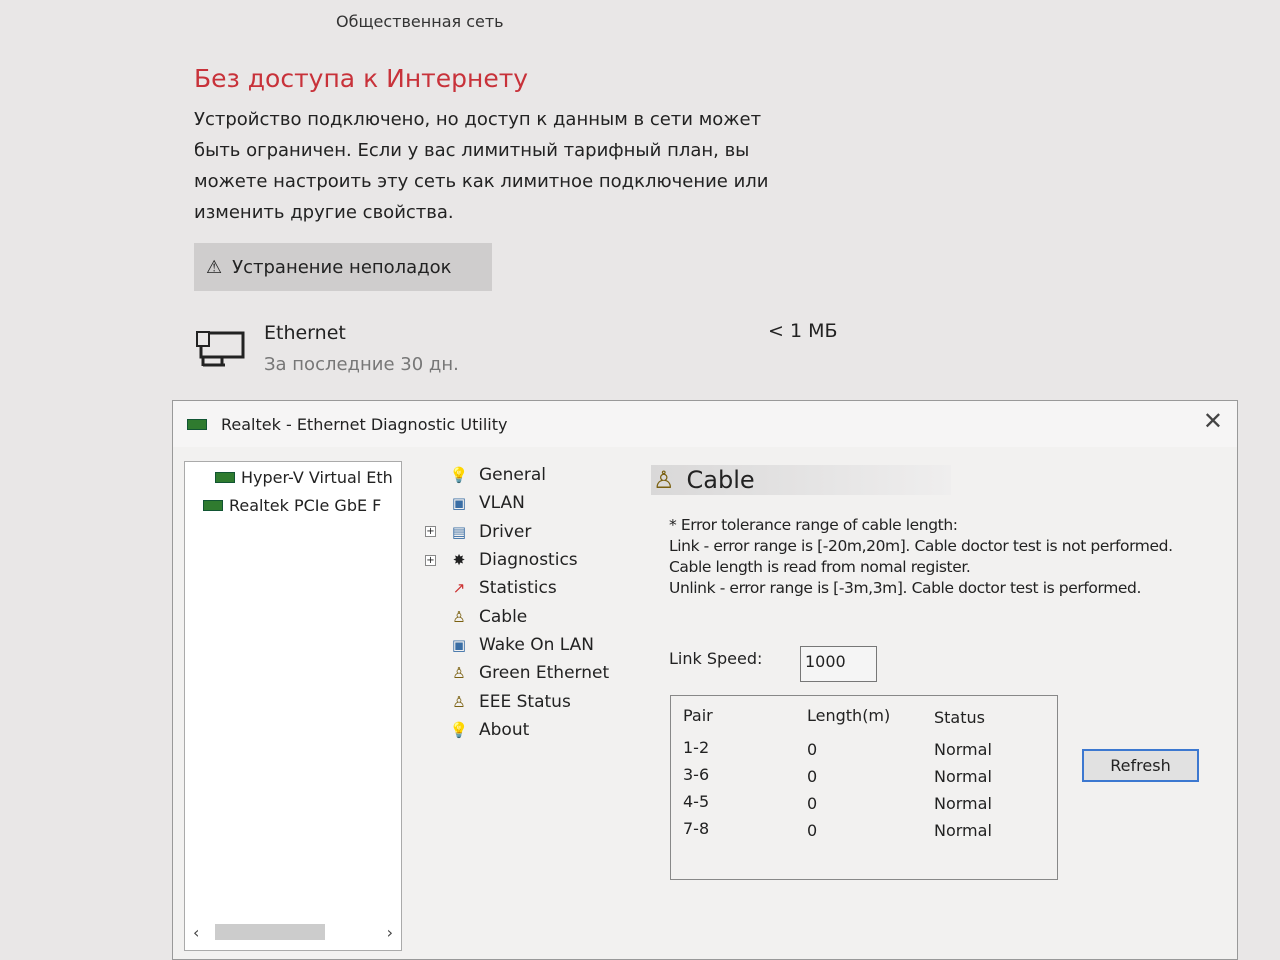 The height and width of the screenshot is (960, 1280). What do you see at coordinates (518, 588) in the screenshot?
I see `tree-item-label: Statistics` at bounding box center [518, 588].